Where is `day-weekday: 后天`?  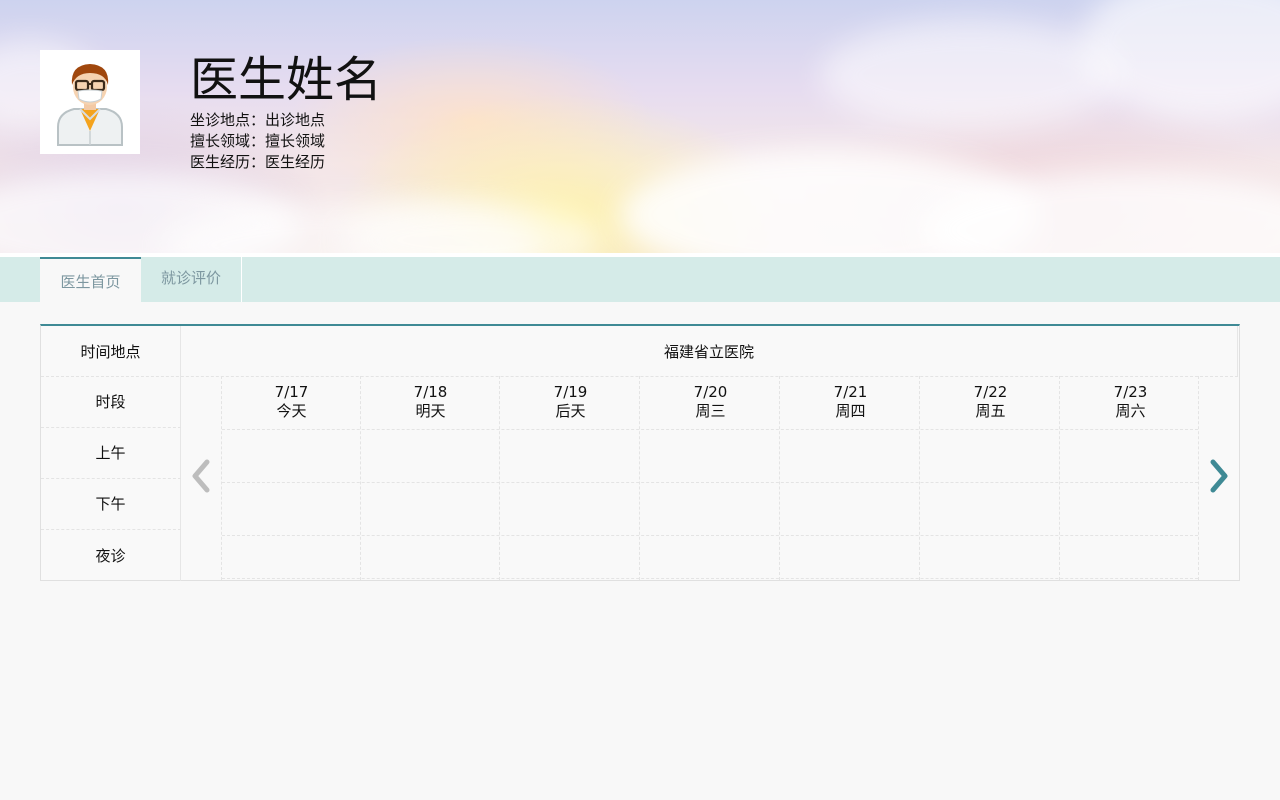 day-weekday: 后天 is located at coordinates (570, 411).